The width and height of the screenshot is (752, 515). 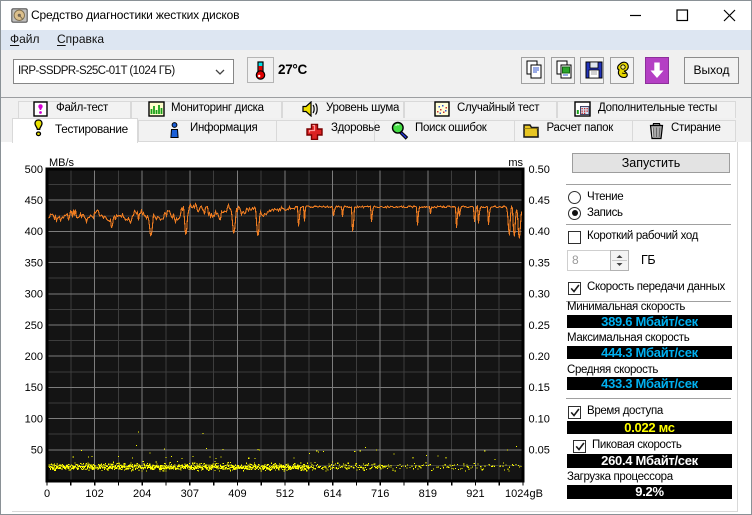 I want to click on svg-text: 0.05, so click(x=539, y=451).